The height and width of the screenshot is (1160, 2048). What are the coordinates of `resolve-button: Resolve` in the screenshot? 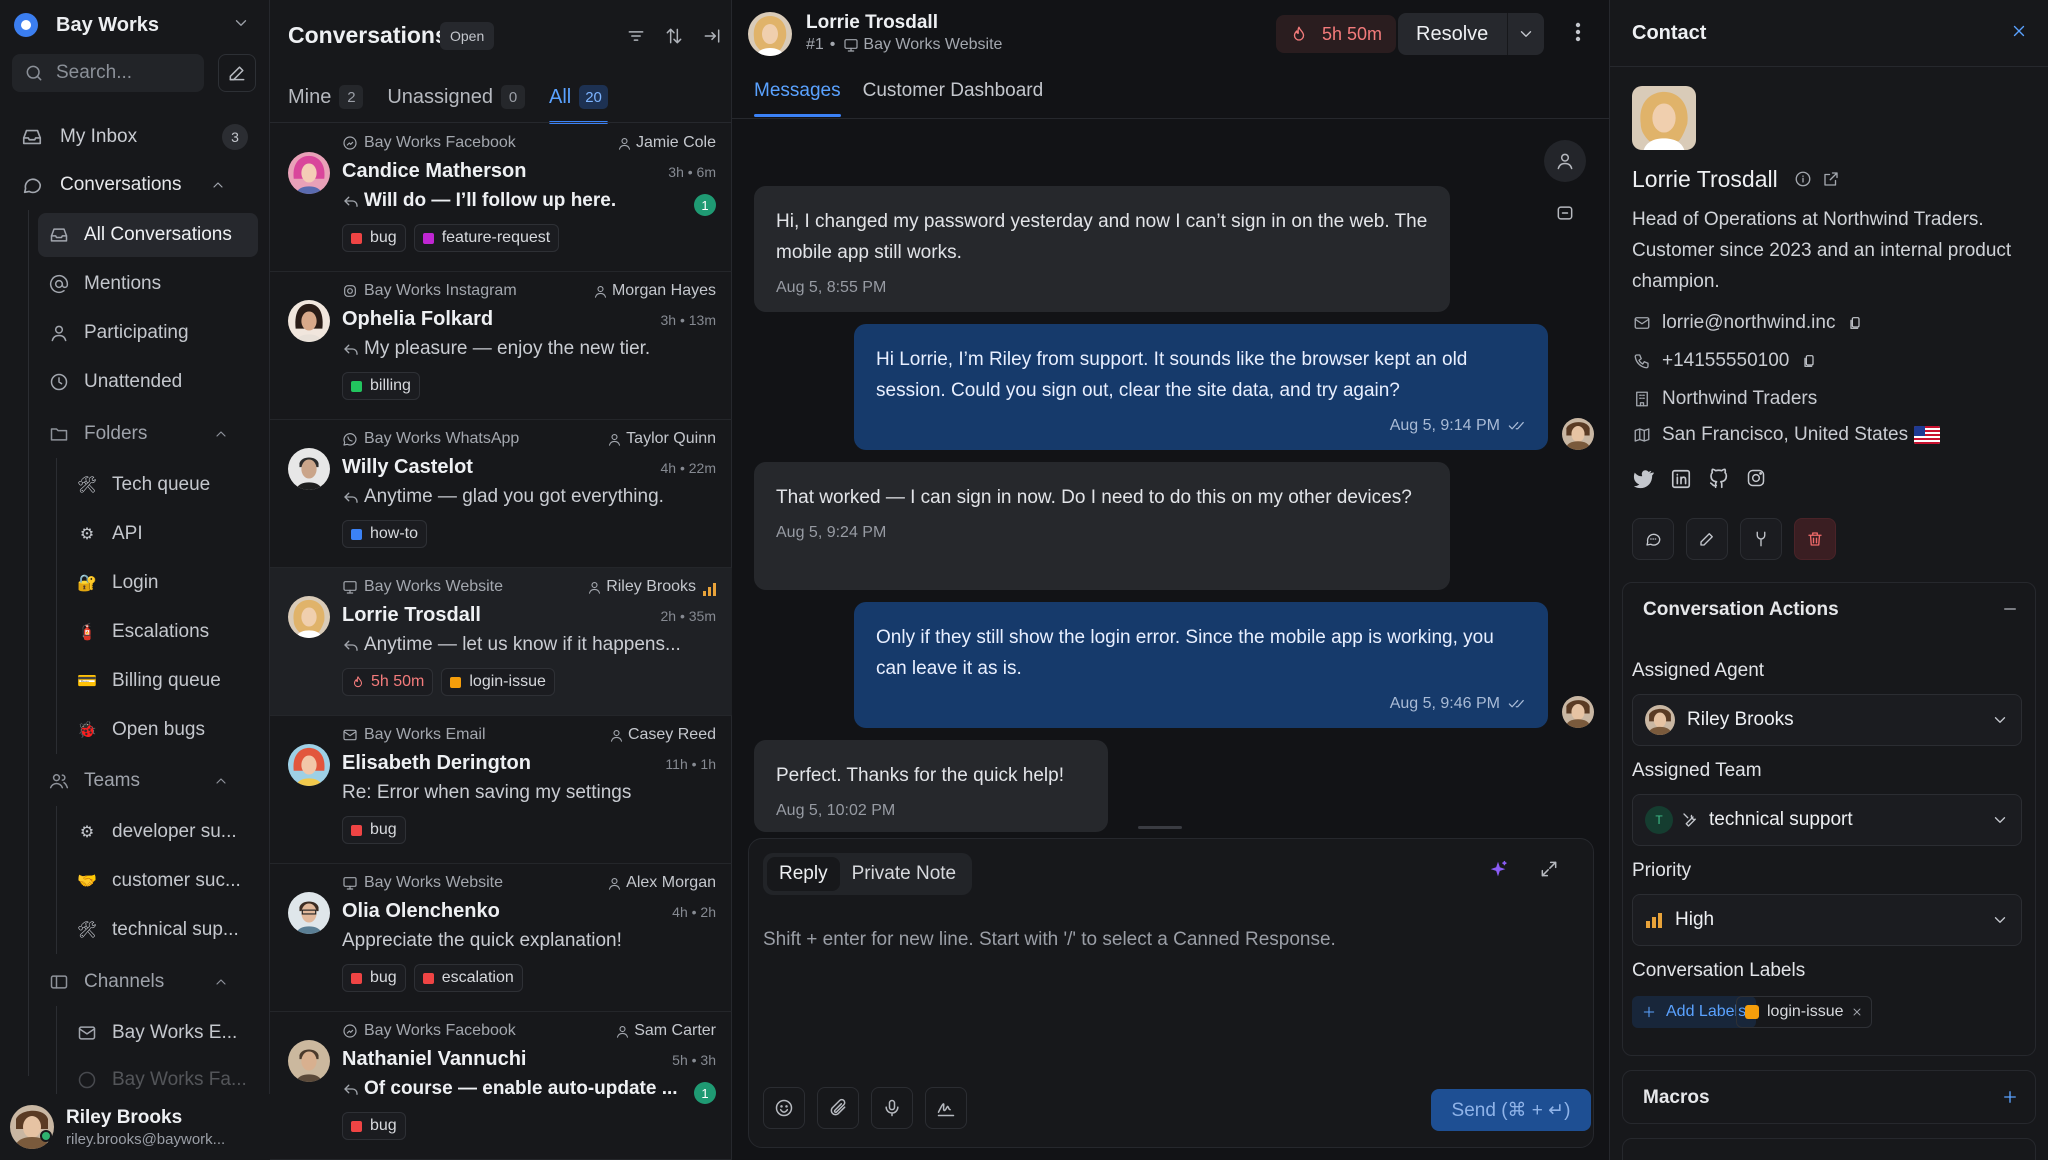 It's located at (1471, 34).